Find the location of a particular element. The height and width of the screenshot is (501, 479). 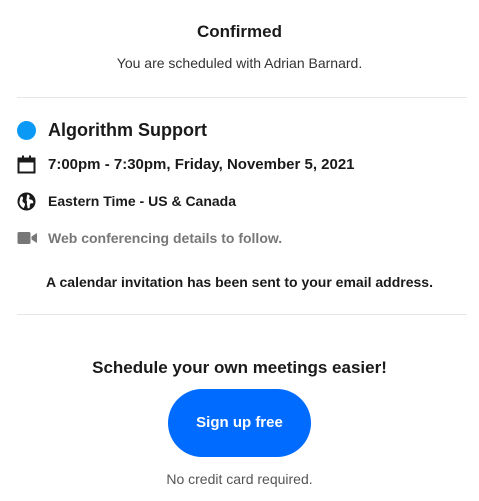

event-name-row: Algorithm Support is located at coordinates (242, 130).